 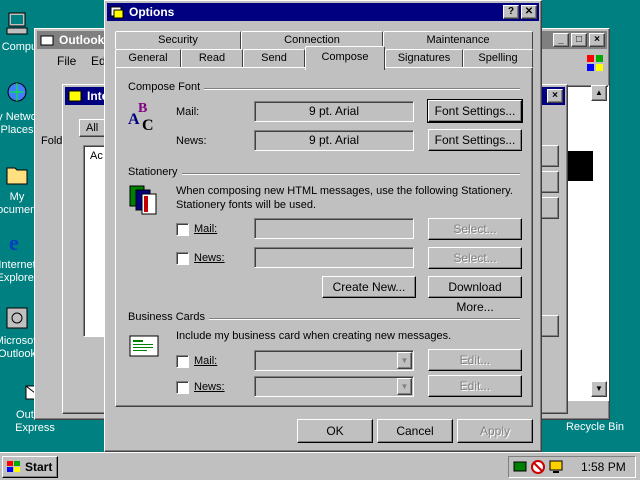 What do you see at coordinates (188, 112) in the screenshot?
I see `compose-font-mail-label: Mail:` at bounding box center [188, 112].